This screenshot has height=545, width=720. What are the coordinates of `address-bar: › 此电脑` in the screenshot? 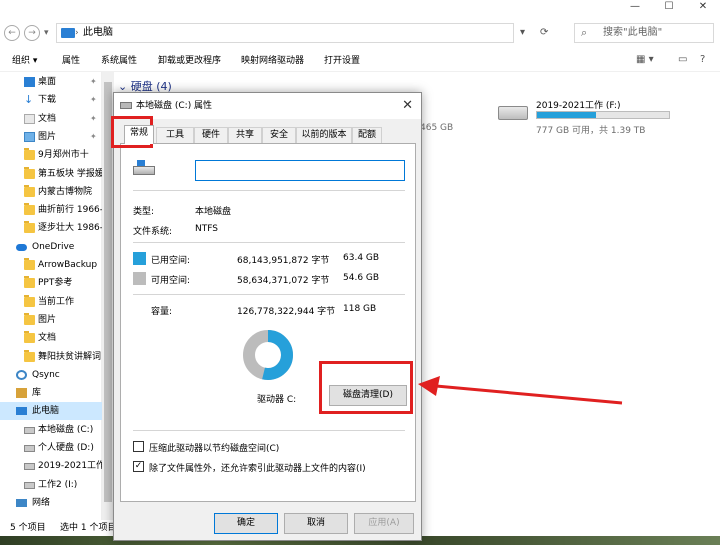 It's located at (285, 33).